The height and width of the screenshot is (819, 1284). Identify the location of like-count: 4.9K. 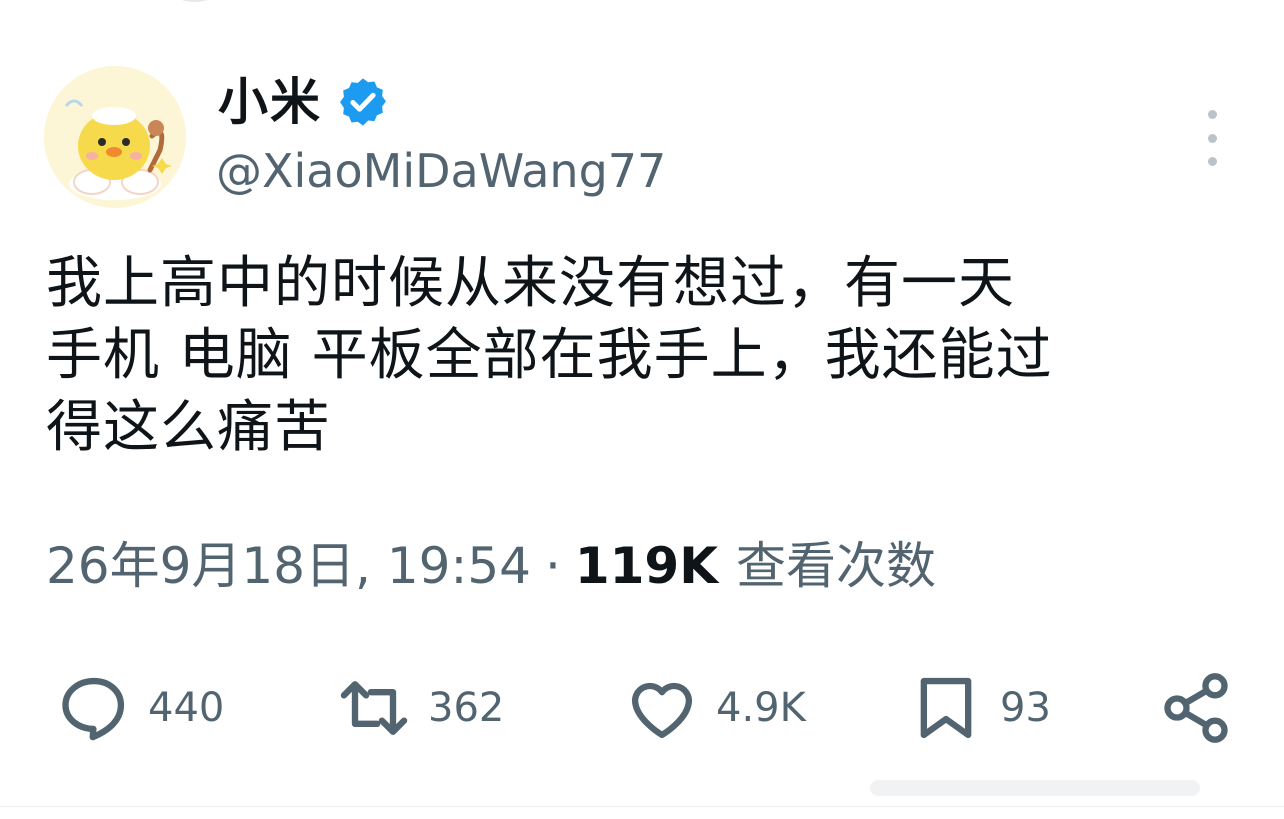
(761, 708).